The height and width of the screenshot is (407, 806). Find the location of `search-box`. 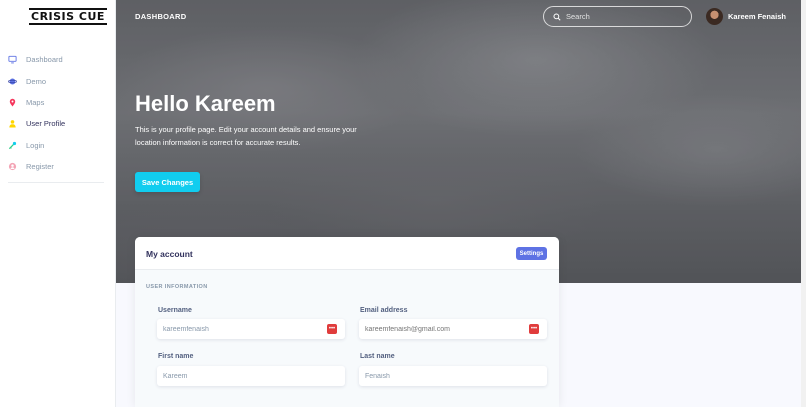

search-box is located at coordinates (617, 16).